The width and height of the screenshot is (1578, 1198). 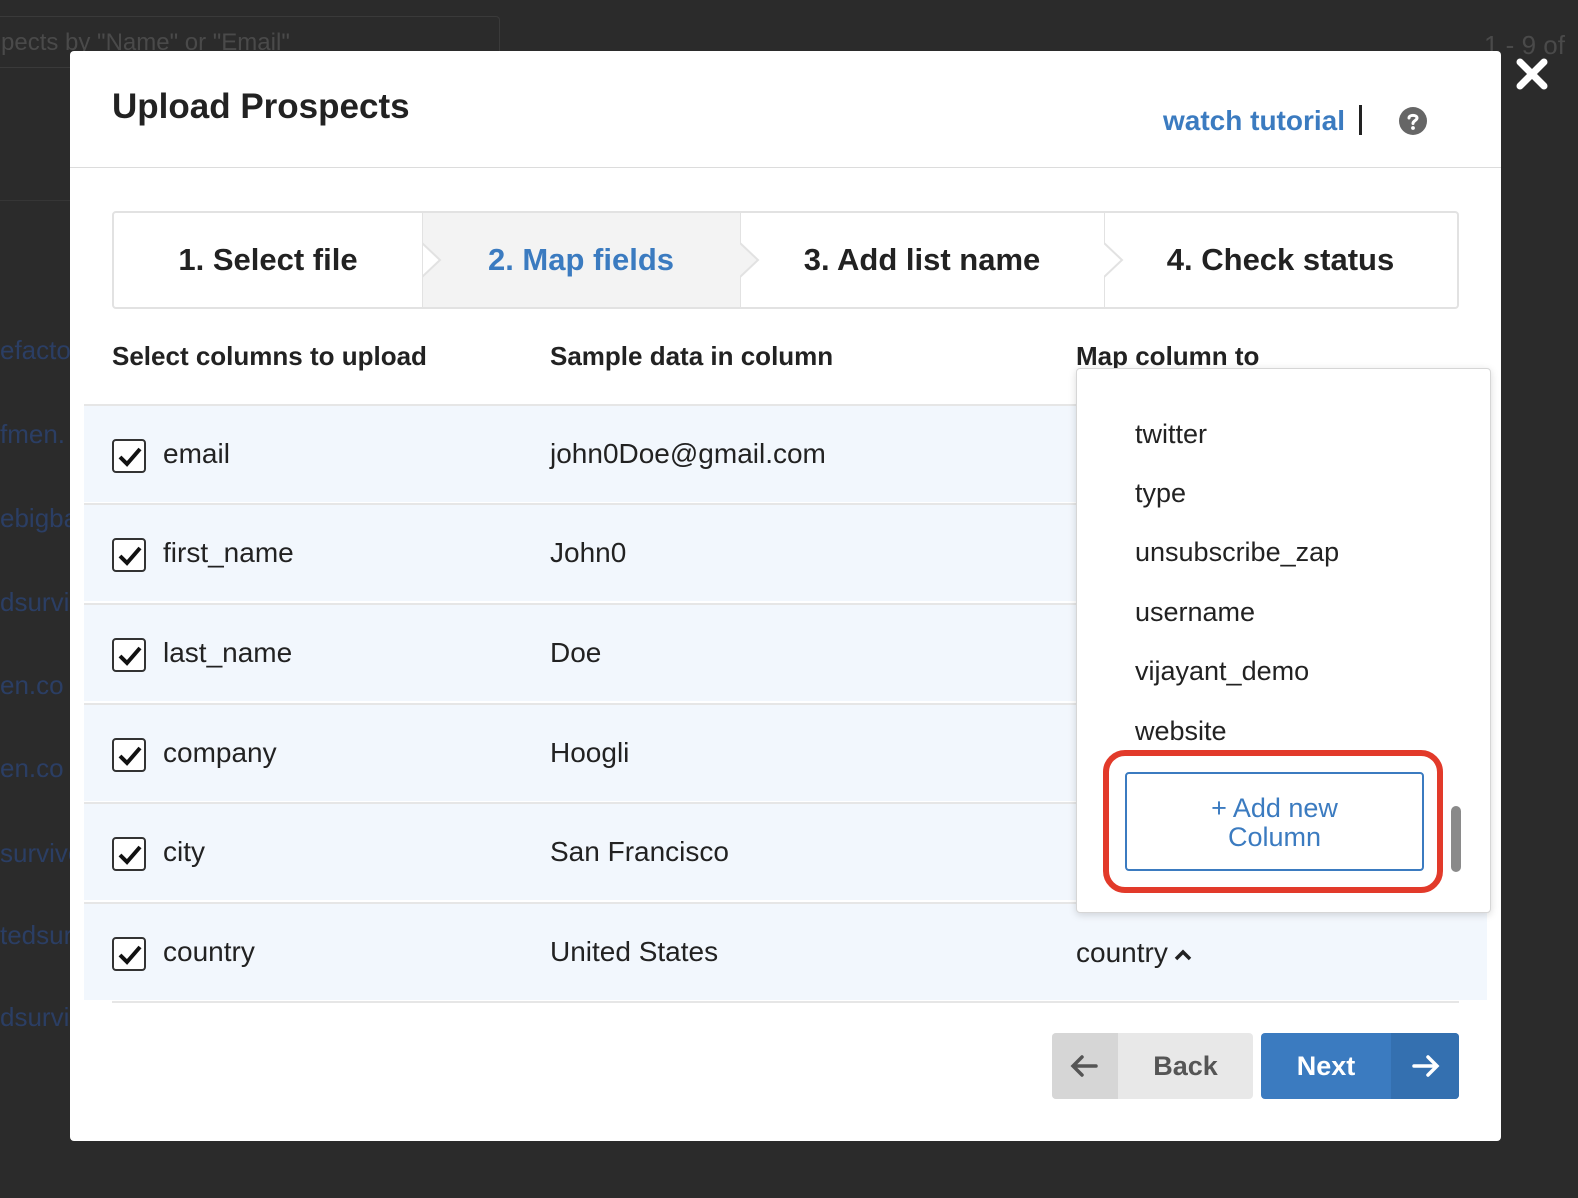 What do you see at coordinates (785, 1002) in the screenshot?
I see `table-bottom-border` at bounding box center [785, 1002].